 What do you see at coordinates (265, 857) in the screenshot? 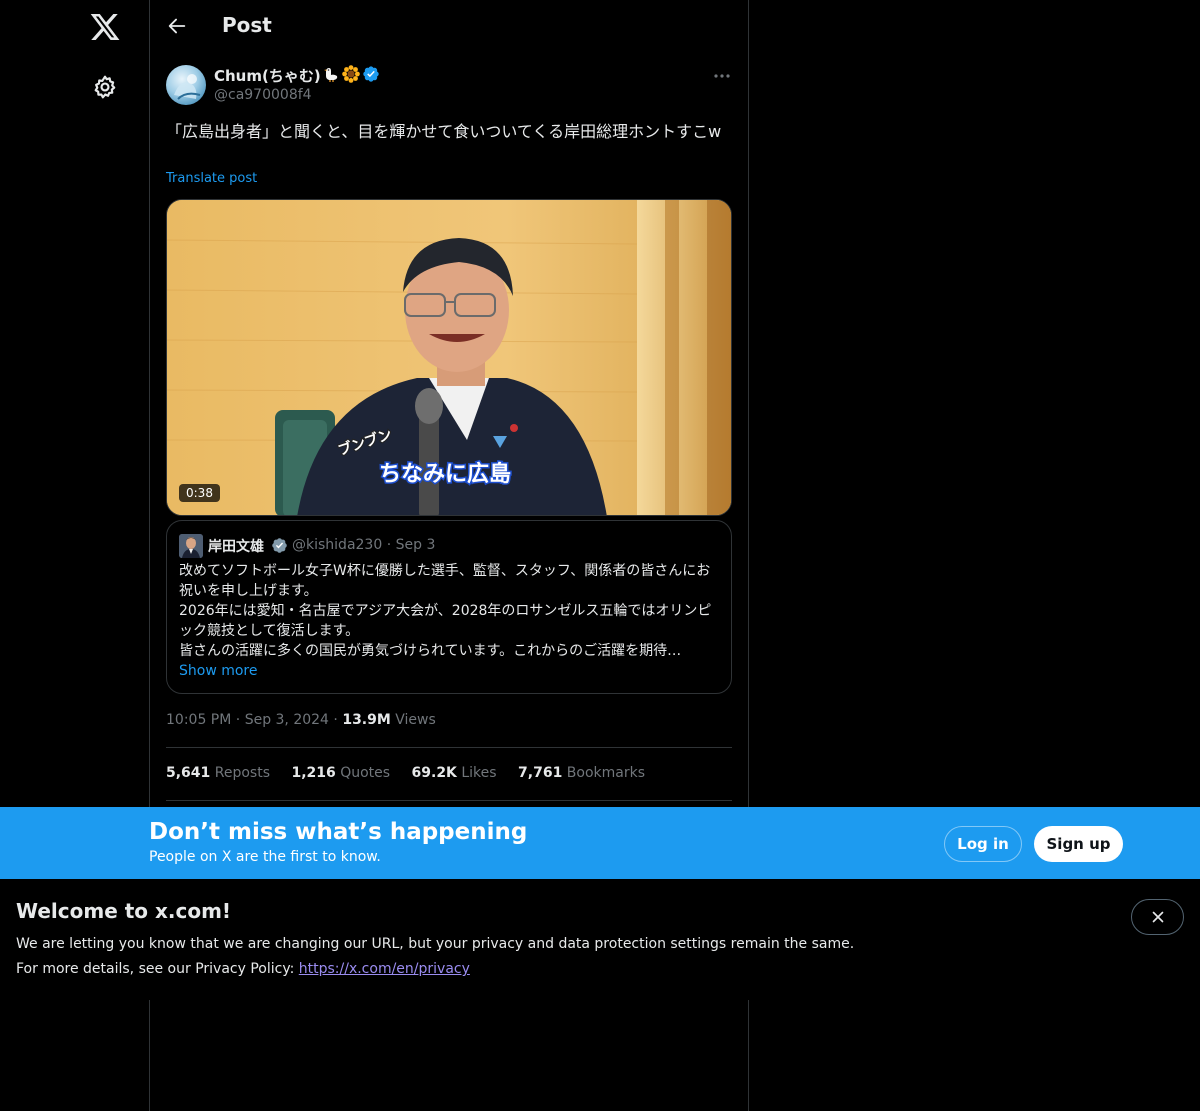
I see `banner-subtitle: People on X are the first to know.` at bounding box center [265, 857].